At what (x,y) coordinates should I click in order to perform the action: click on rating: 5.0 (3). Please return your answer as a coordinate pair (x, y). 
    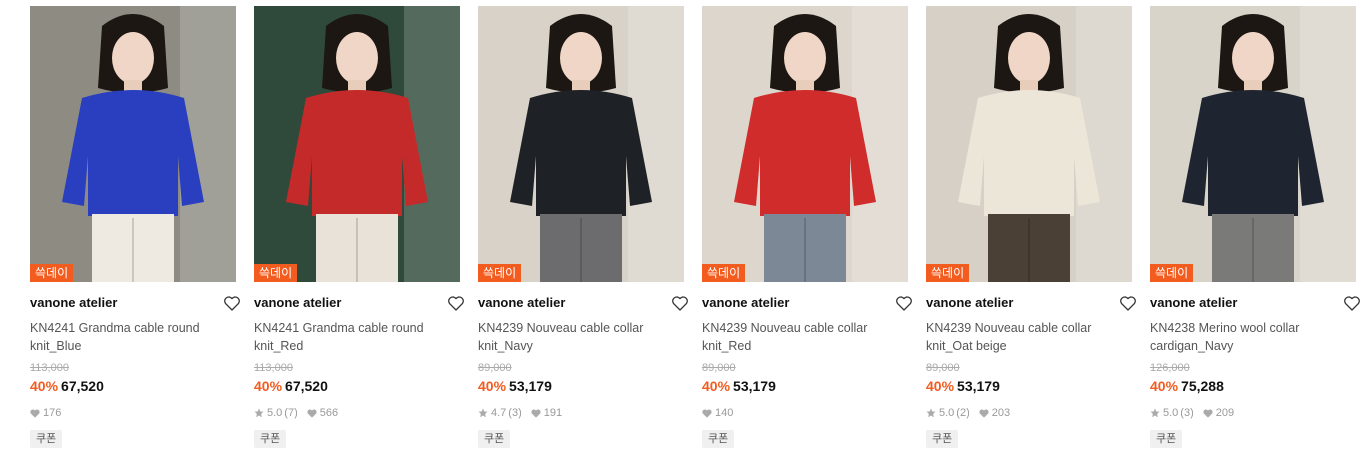
    Looking at the image, I should click on (1172, 413).